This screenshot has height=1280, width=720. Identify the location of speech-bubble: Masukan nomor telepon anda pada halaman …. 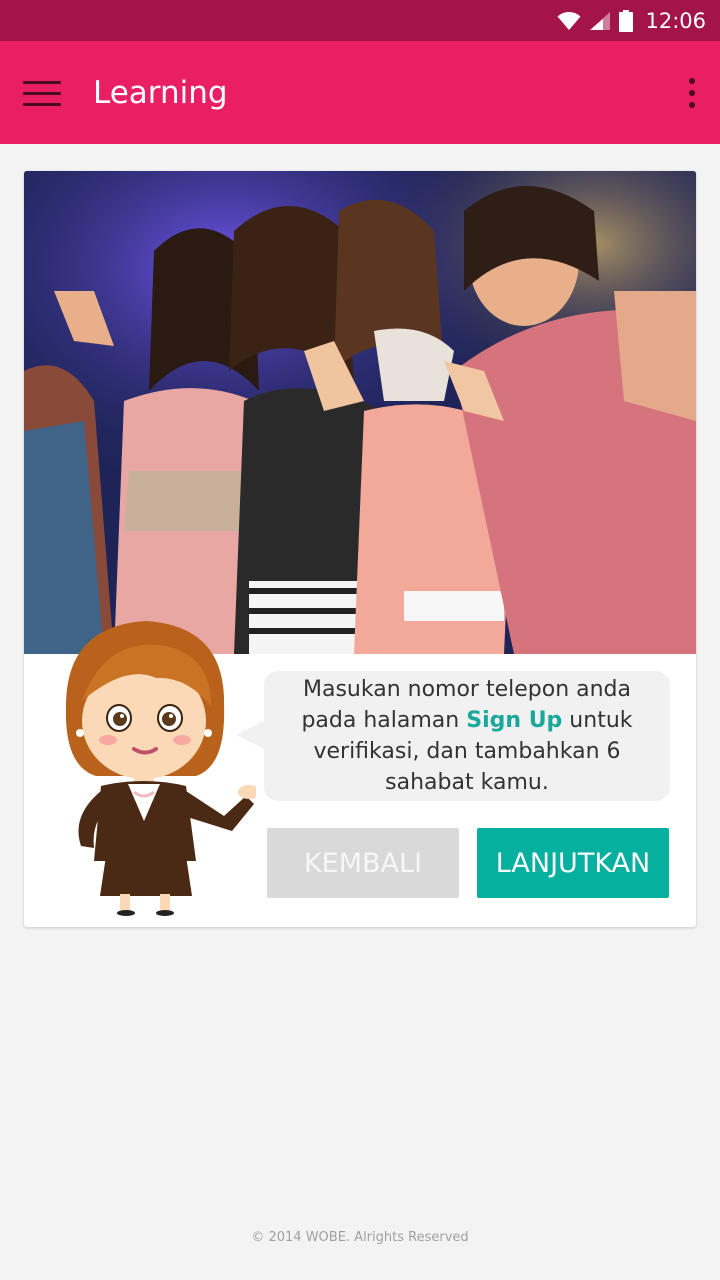
(453, 736).